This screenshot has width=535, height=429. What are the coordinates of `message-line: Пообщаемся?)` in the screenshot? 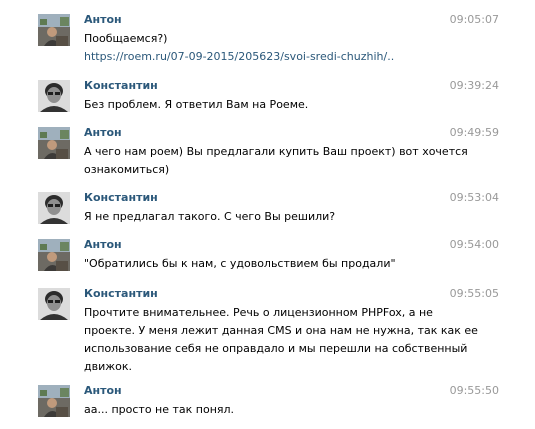 It's located at (126, 38).